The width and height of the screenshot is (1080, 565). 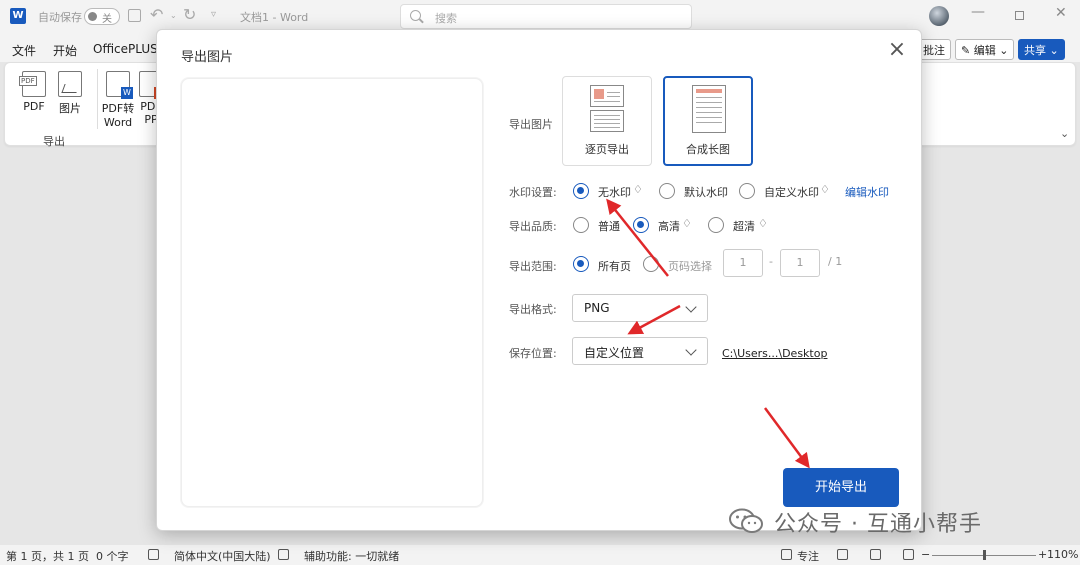 What do you see at coordinates (808, 556) in the screenshot?
I see `focus-mode: 专注` at bounding box center [808, 556].